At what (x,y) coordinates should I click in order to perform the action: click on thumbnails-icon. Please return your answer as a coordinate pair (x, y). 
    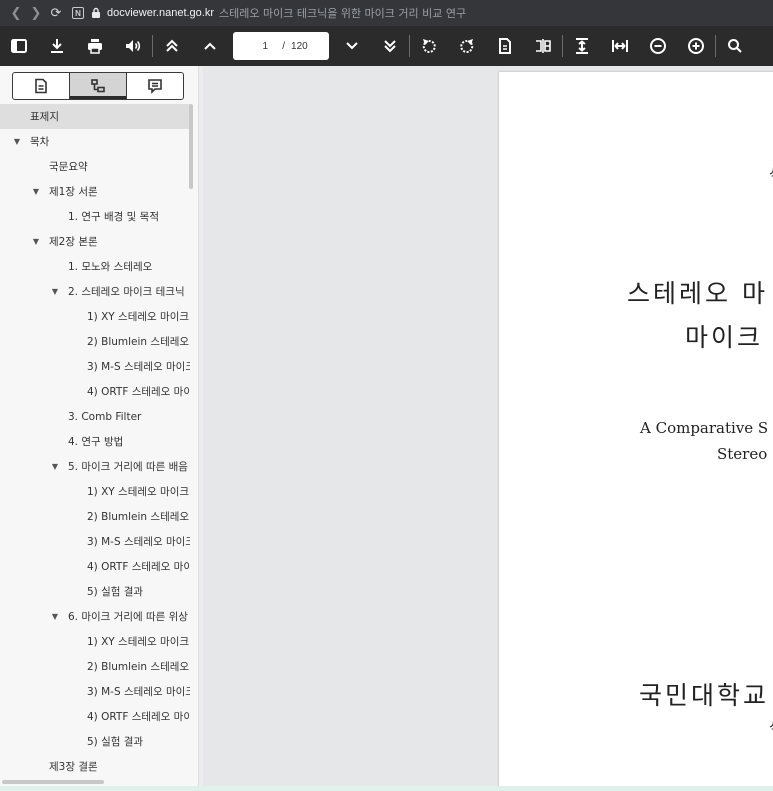
    Looking at the image, I should click on (41, 86).